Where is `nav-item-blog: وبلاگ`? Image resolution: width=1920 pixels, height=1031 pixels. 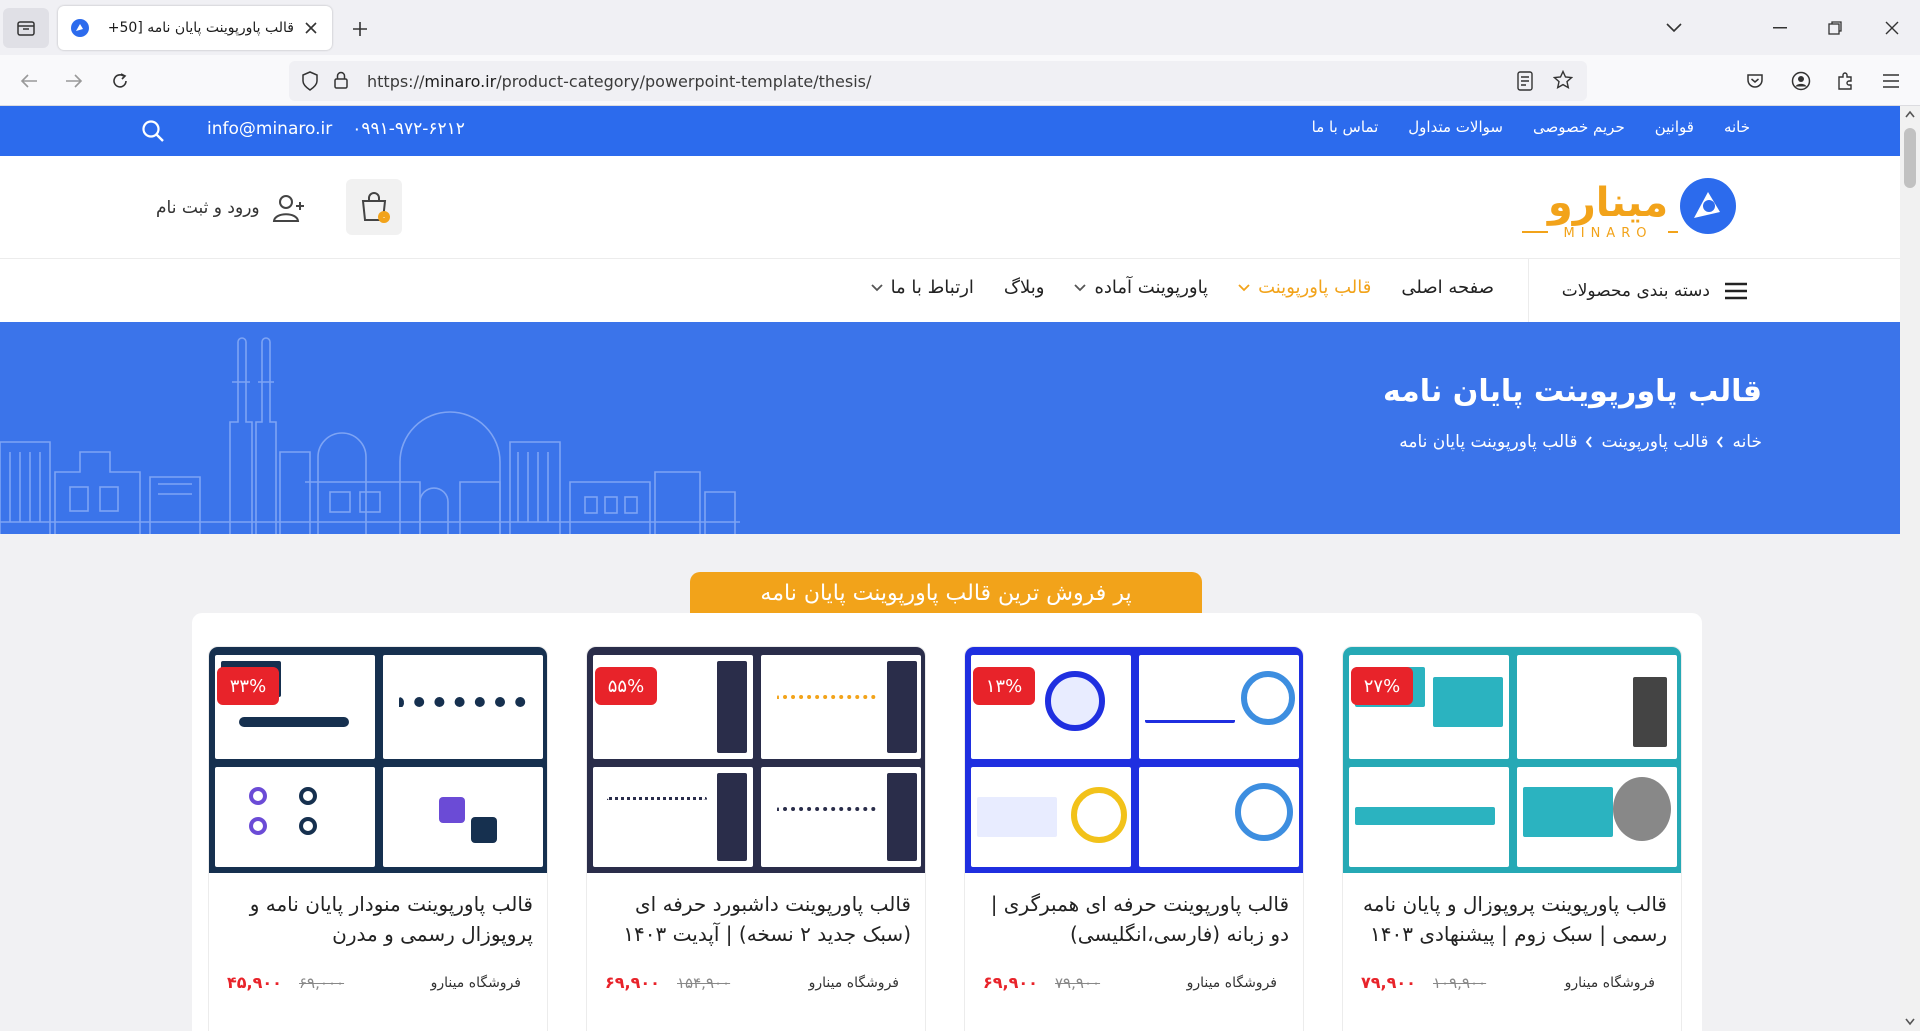 nav-item-blog: وبلاگ is located at coordinates (1024, 287).